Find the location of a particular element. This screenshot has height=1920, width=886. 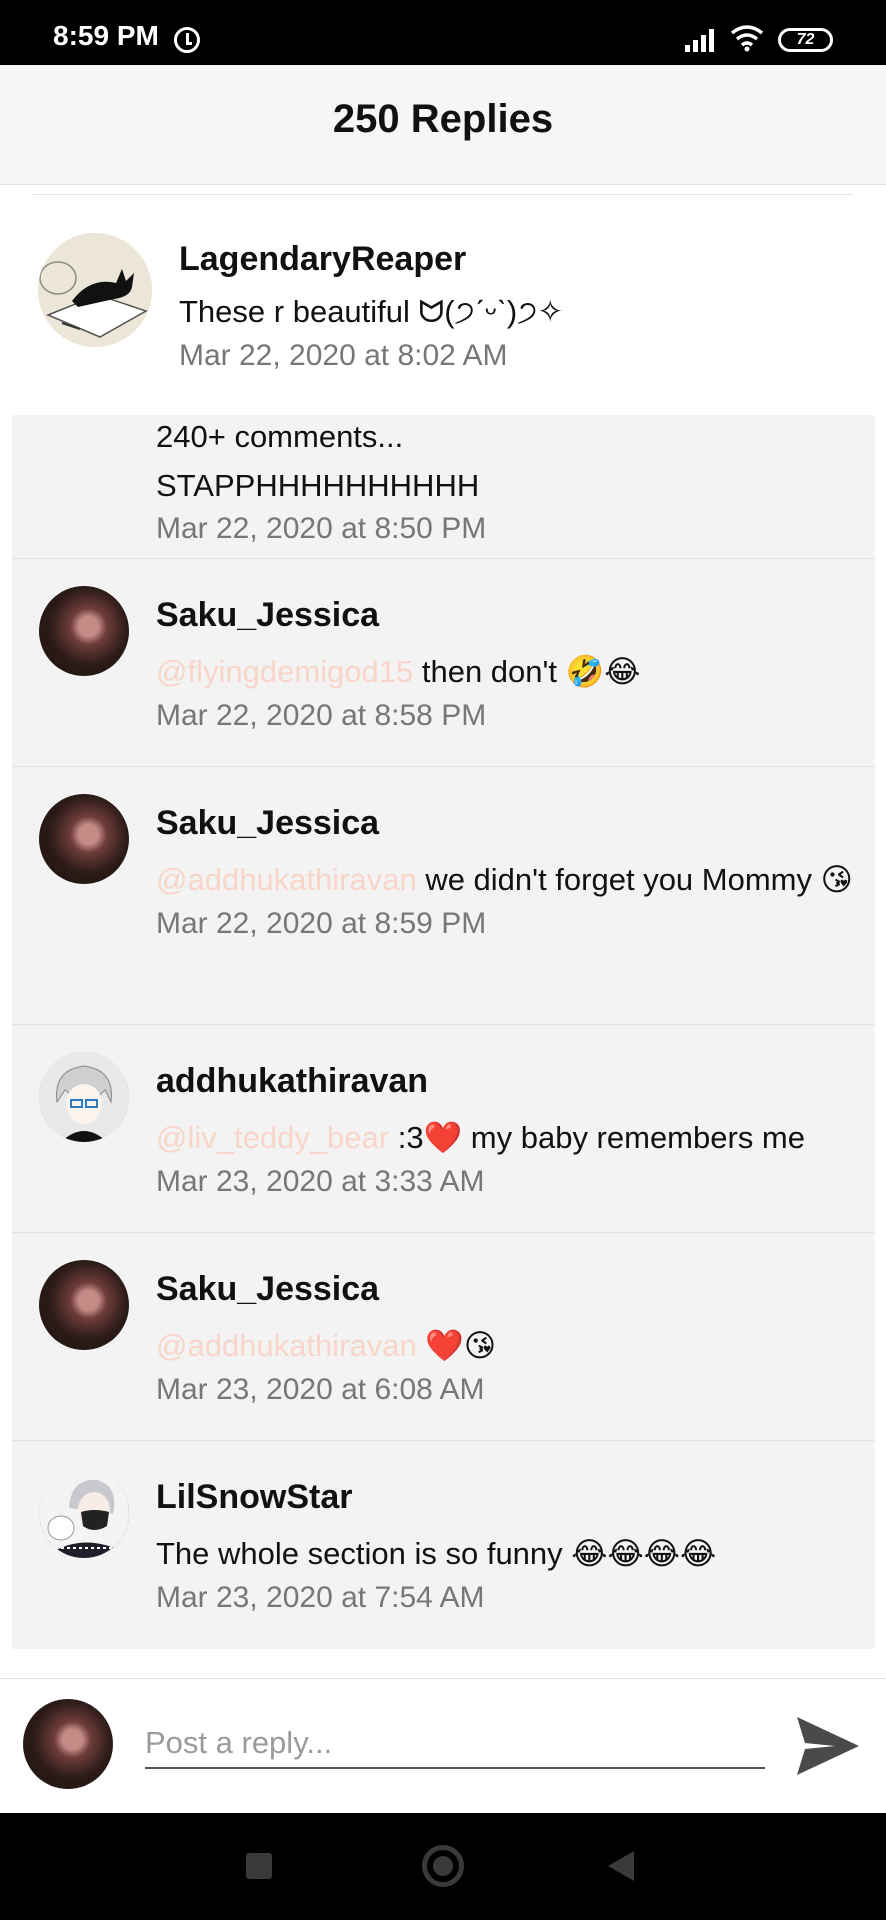

header: 250 Replies is located at coordinates (443, 125).